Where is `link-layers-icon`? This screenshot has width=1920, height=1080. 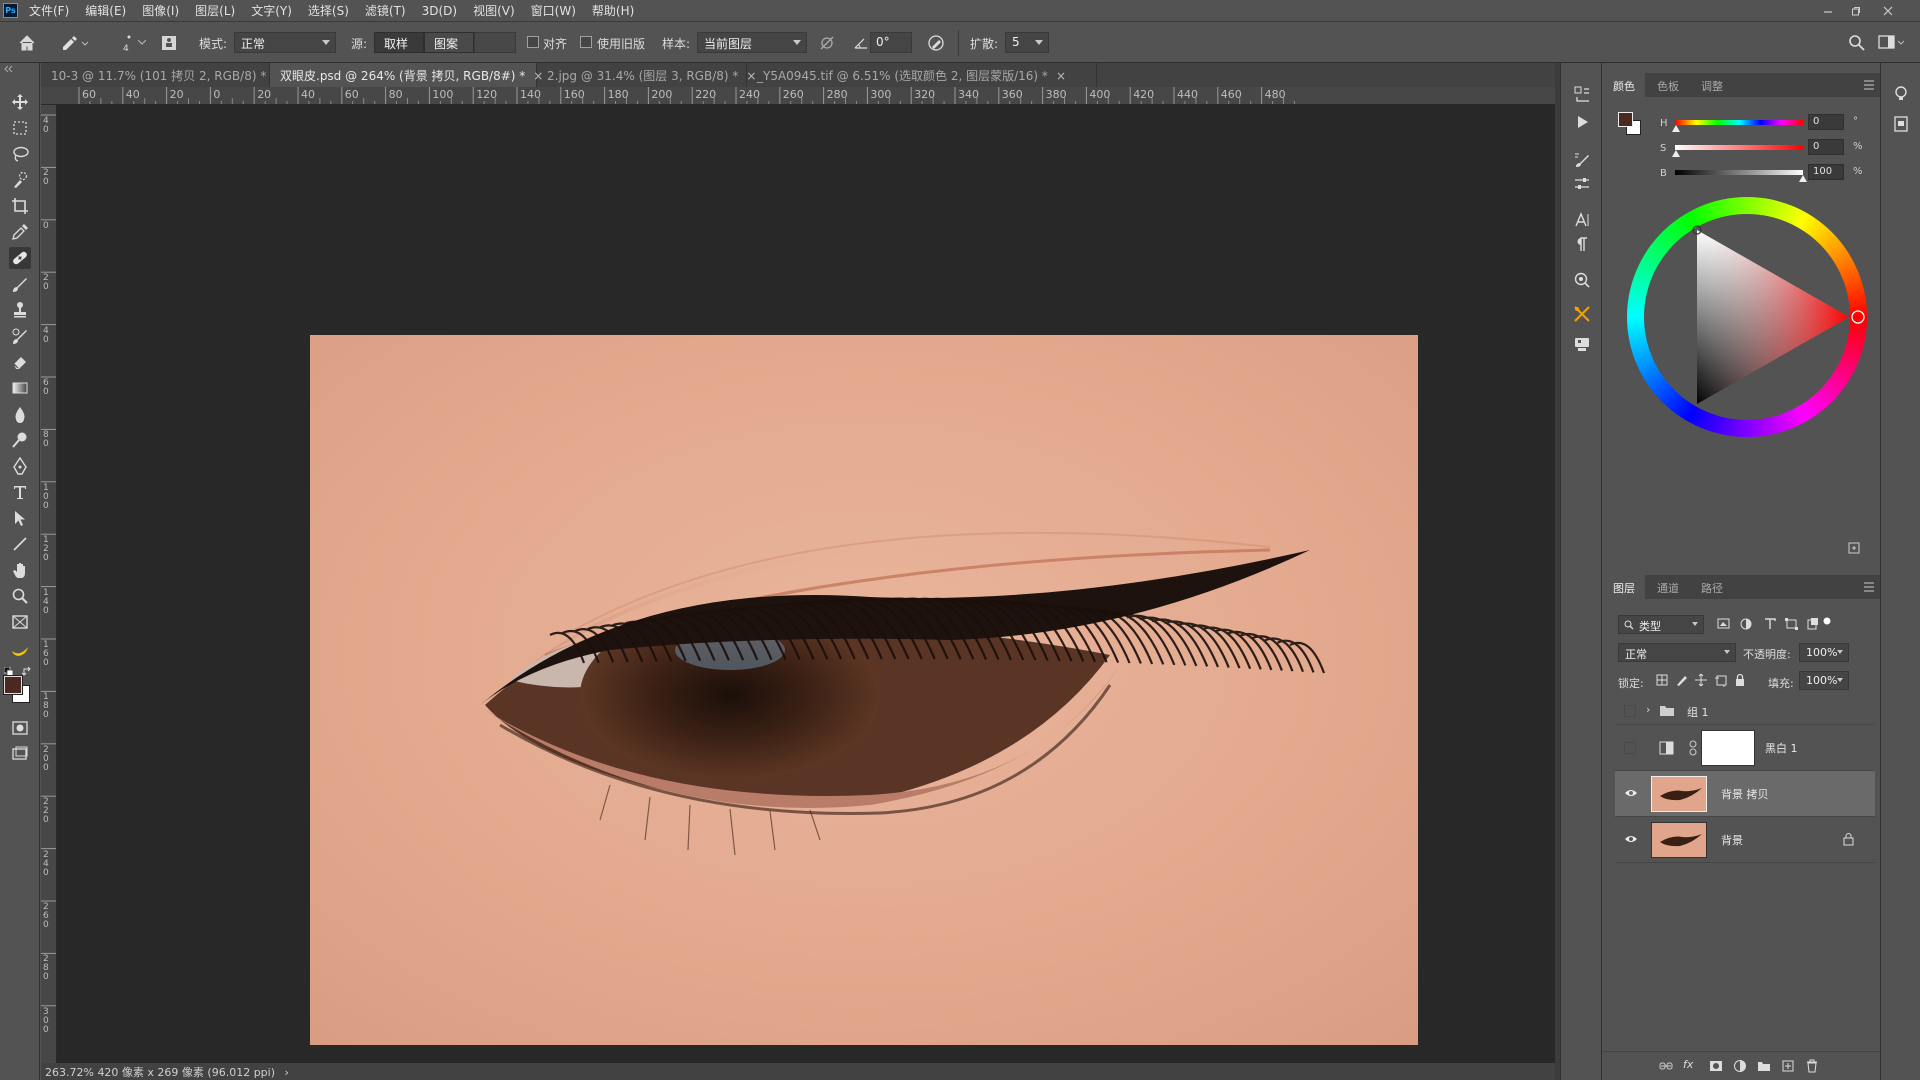 link-layers-icon is located at coordinates (1666, 1066).